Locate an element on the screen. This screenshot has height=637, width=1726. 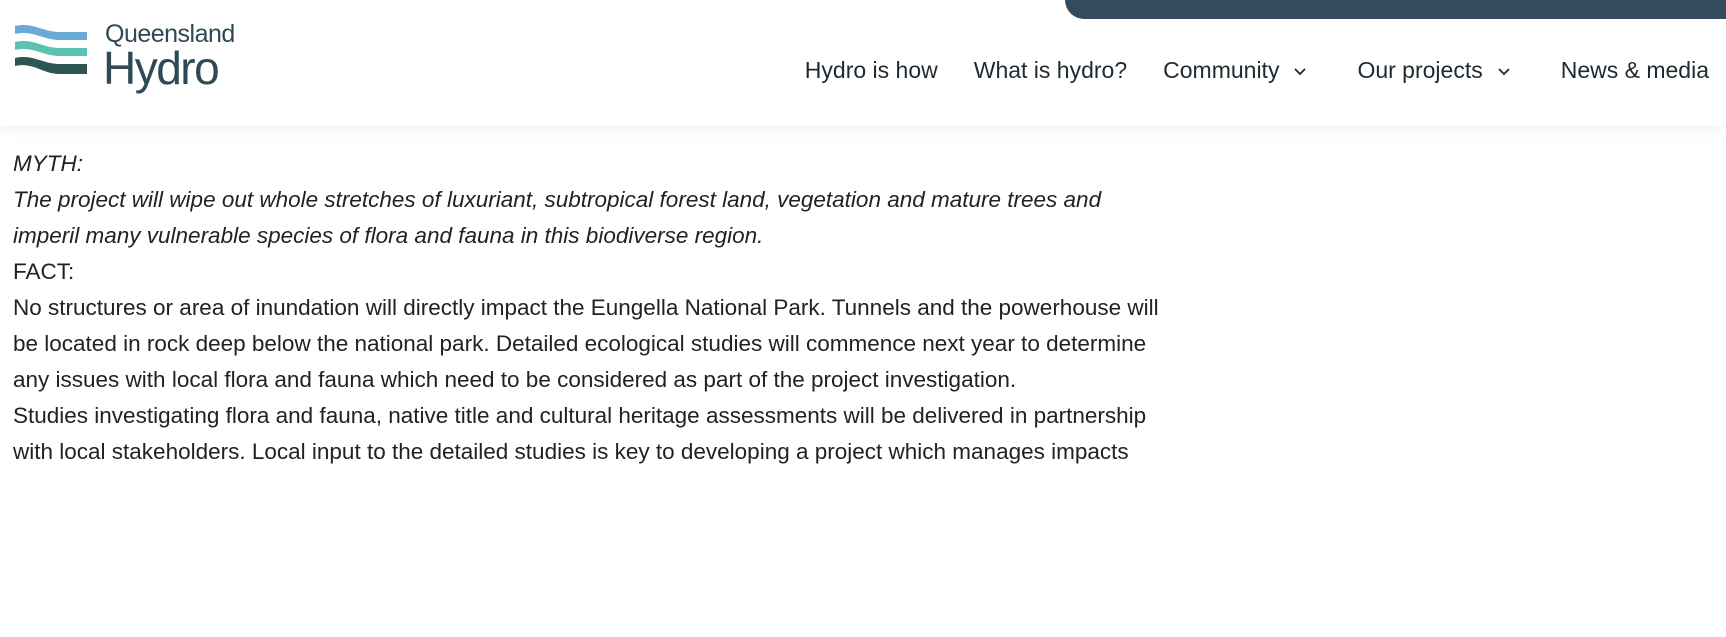
queensland-hydro-logo: Queensland Hydro is located at coordinates (128, 57).